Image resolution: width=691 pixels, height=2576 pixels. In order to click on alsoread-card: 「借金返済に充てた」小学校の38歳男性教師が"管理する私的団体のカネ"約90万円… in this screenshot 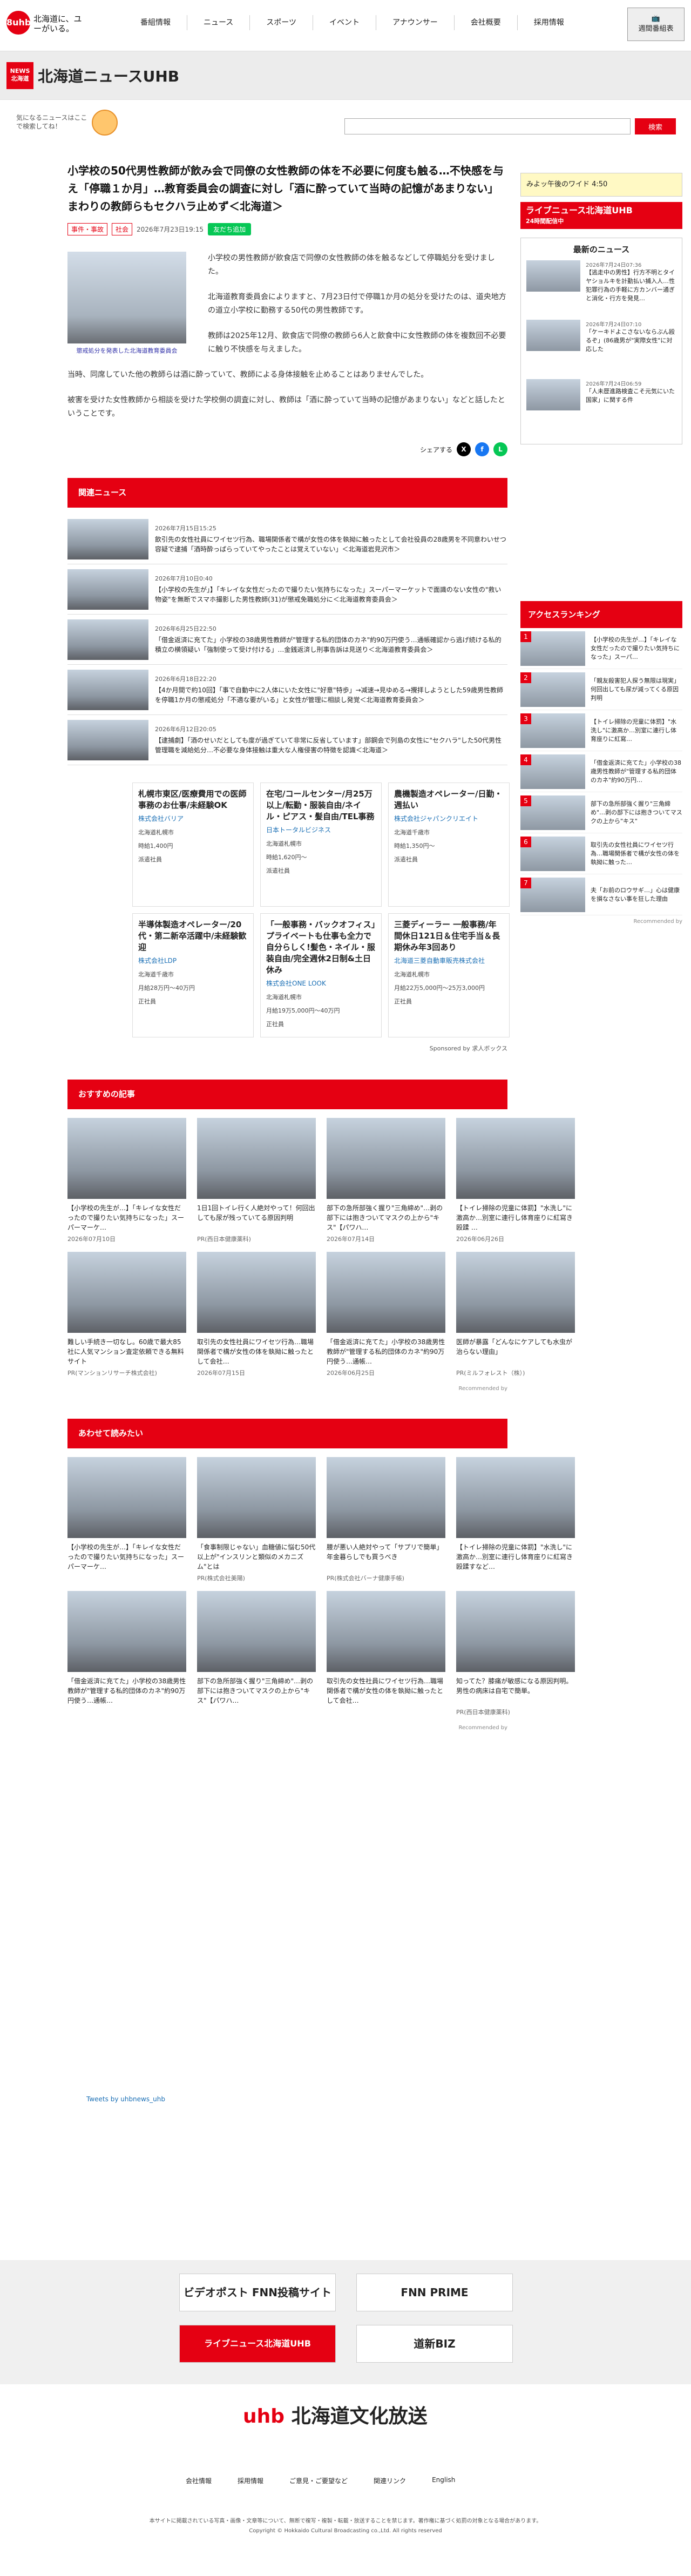, I will do `click(126, 1653)`.